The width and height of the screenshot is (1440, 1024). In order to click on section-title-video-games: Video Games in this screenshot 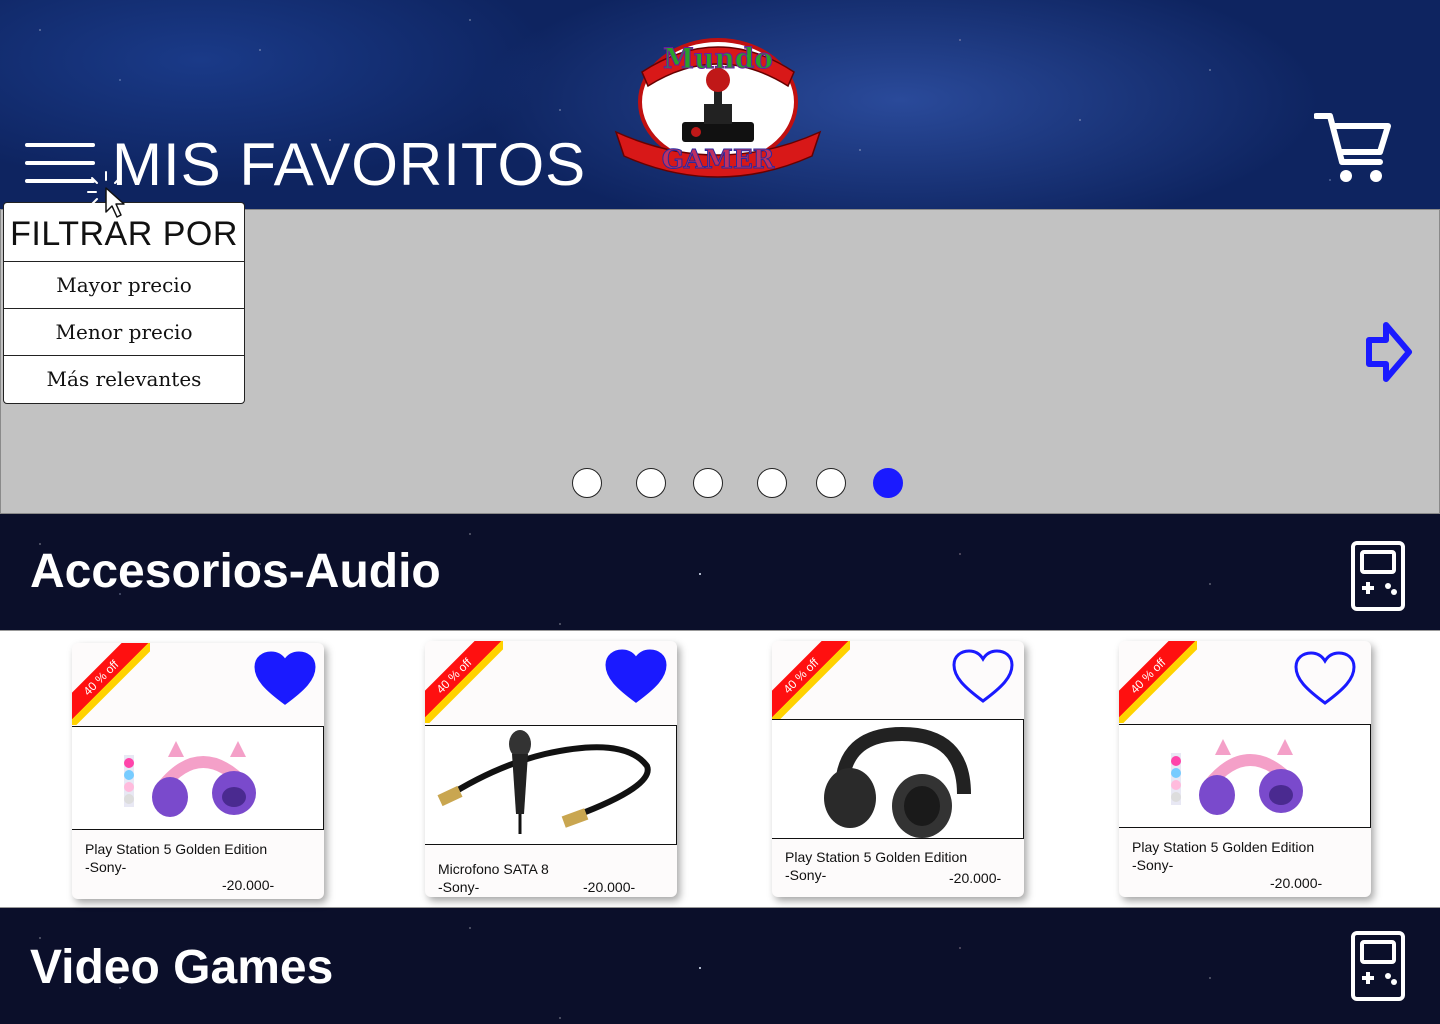, I will do `click(182, 967)`.